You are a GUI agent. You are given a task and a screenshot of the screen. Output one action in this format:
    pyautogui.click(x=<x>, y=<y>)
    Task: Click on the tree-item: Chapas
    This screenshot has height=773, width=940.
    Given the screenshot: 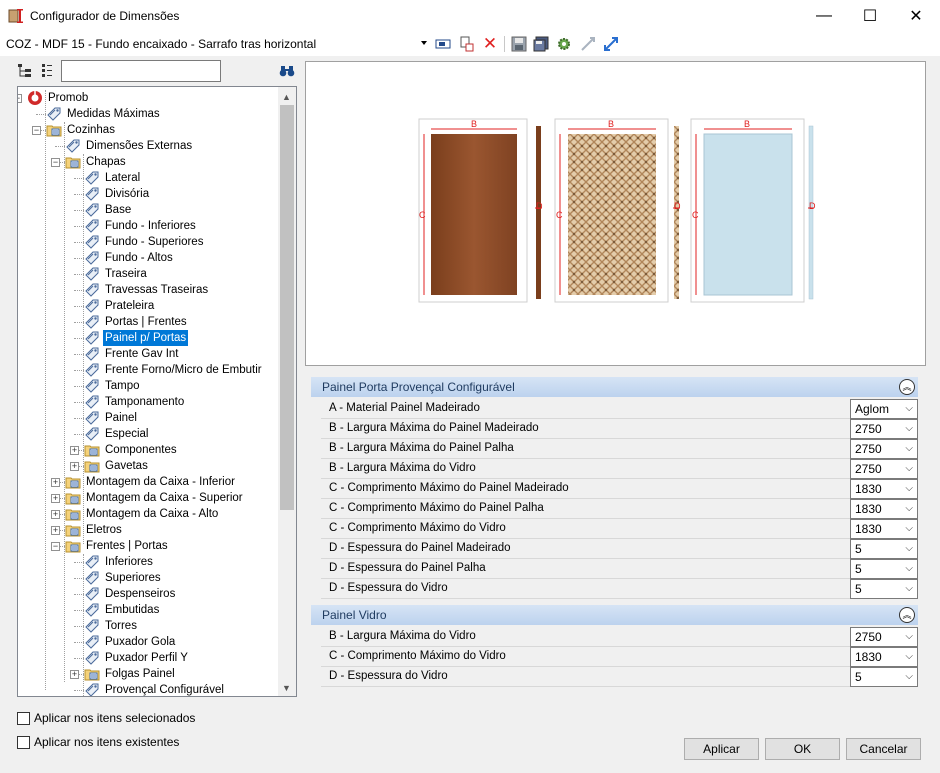 What is the action you would take?
    pyautogui.click(x=96, y=162)
    